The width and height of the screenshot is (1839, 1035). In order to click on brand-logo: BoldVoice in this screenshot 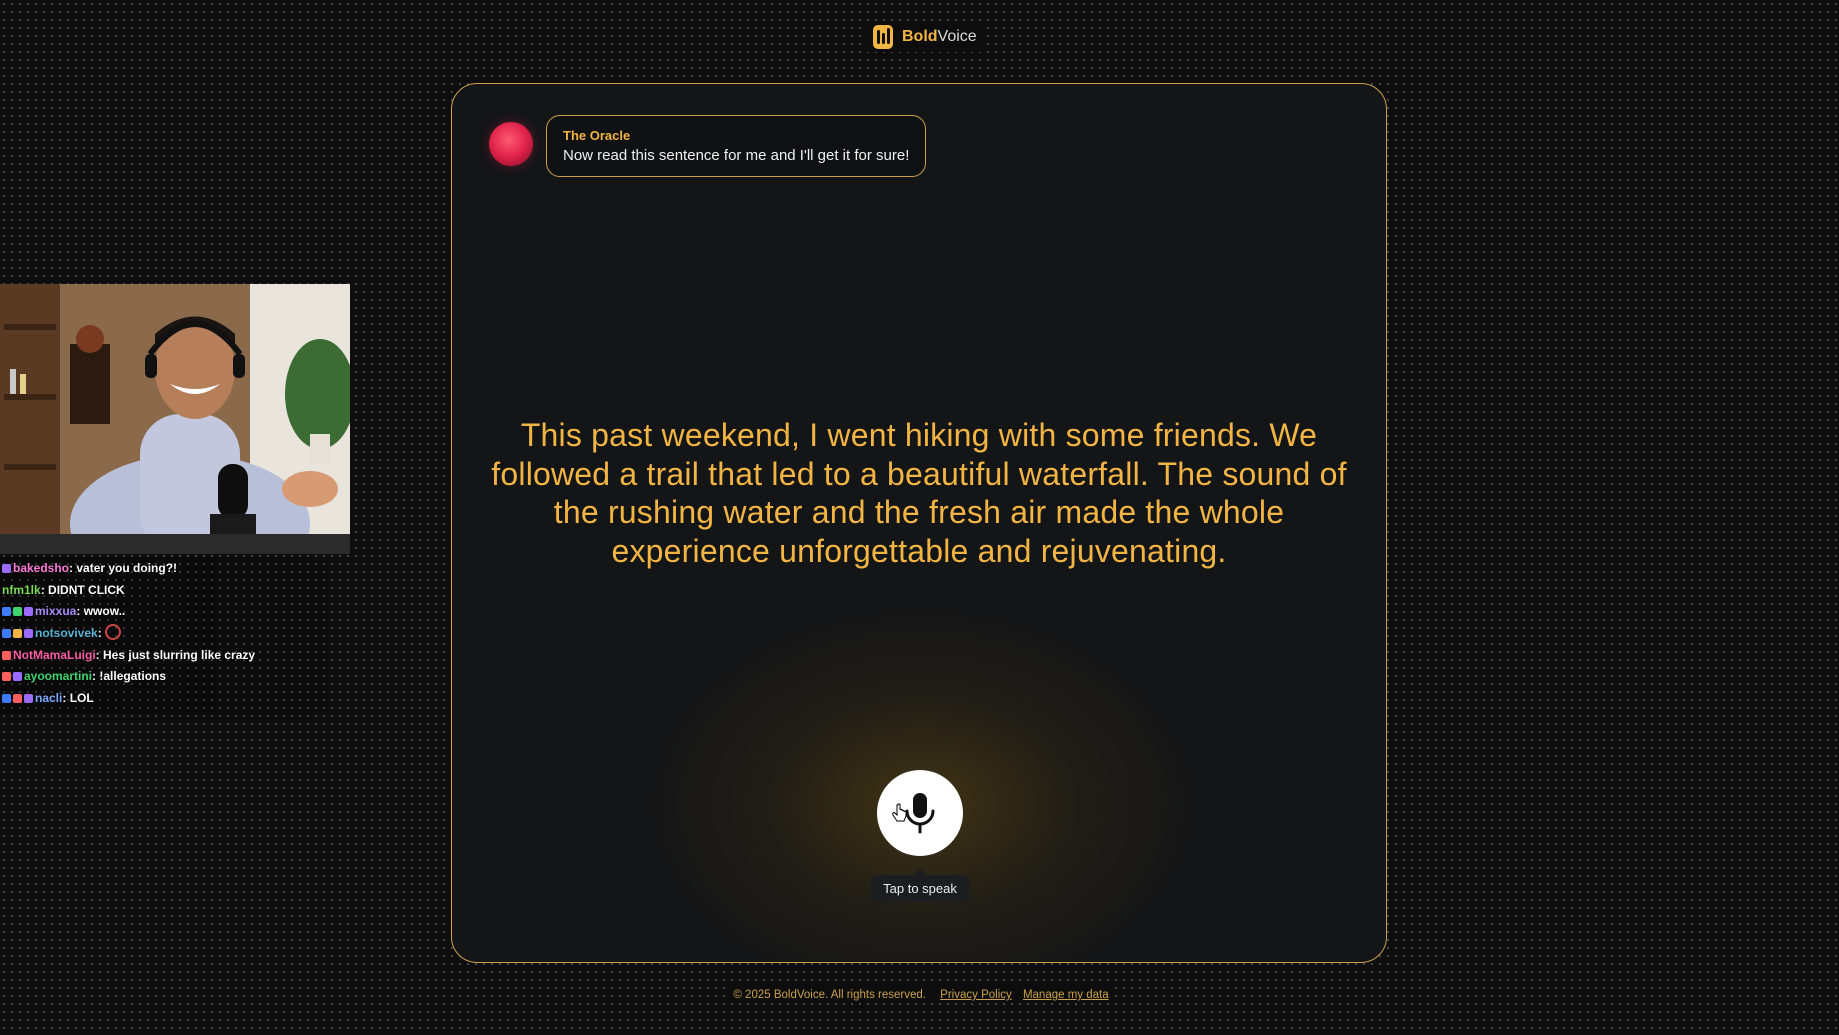, I will do `click(924, 37)`.